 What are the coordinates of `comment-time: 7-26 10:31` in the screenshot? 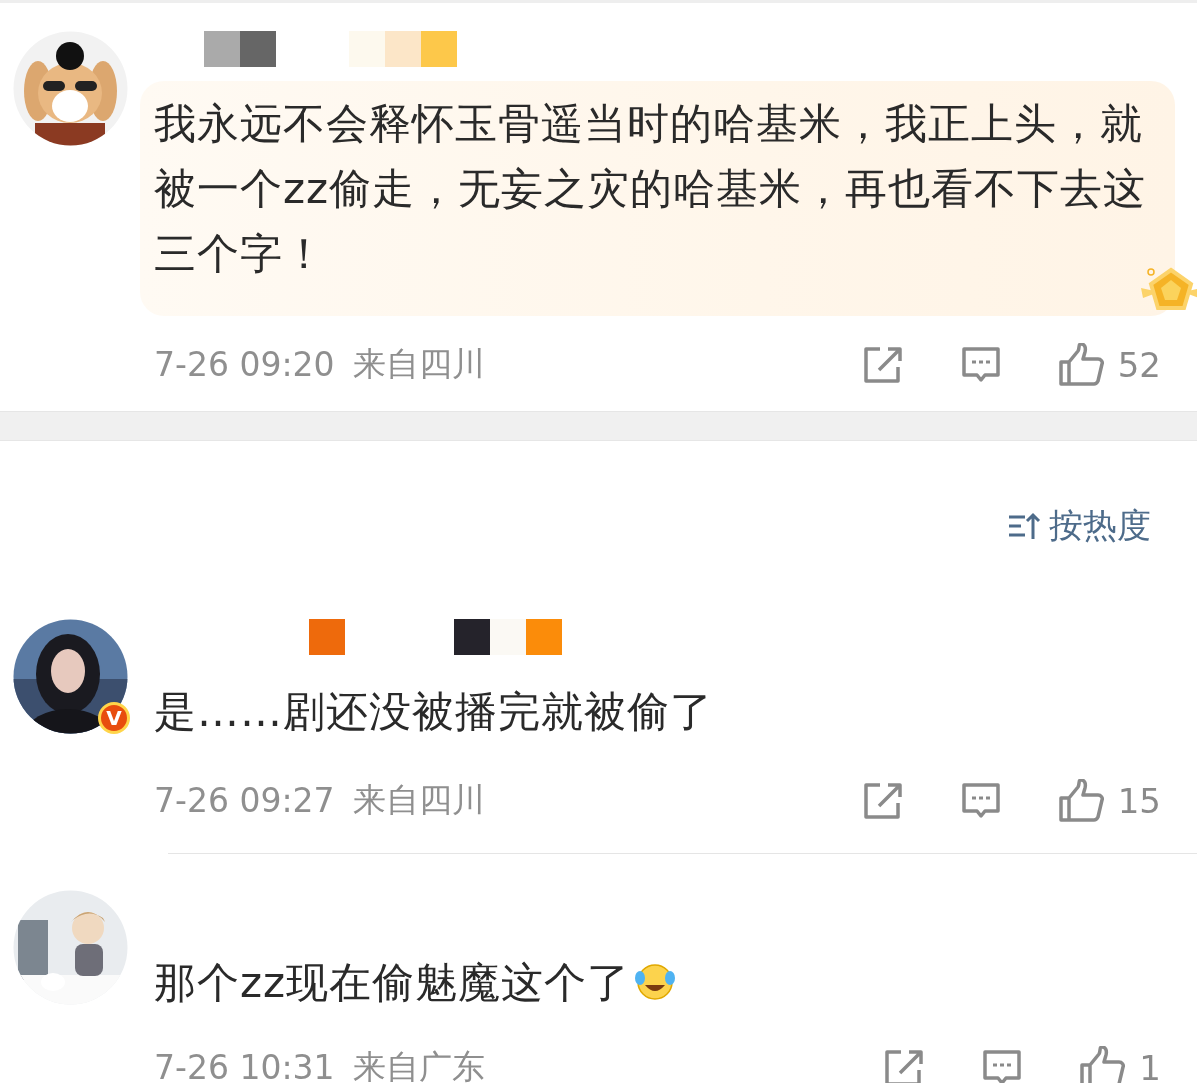 It's located at (244, 1065).